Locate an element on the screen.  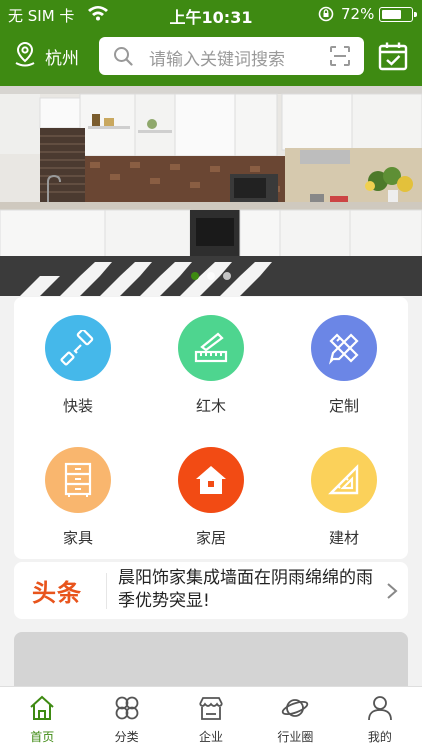
headline-tag: 头条 is located at coordinates (57, 592).